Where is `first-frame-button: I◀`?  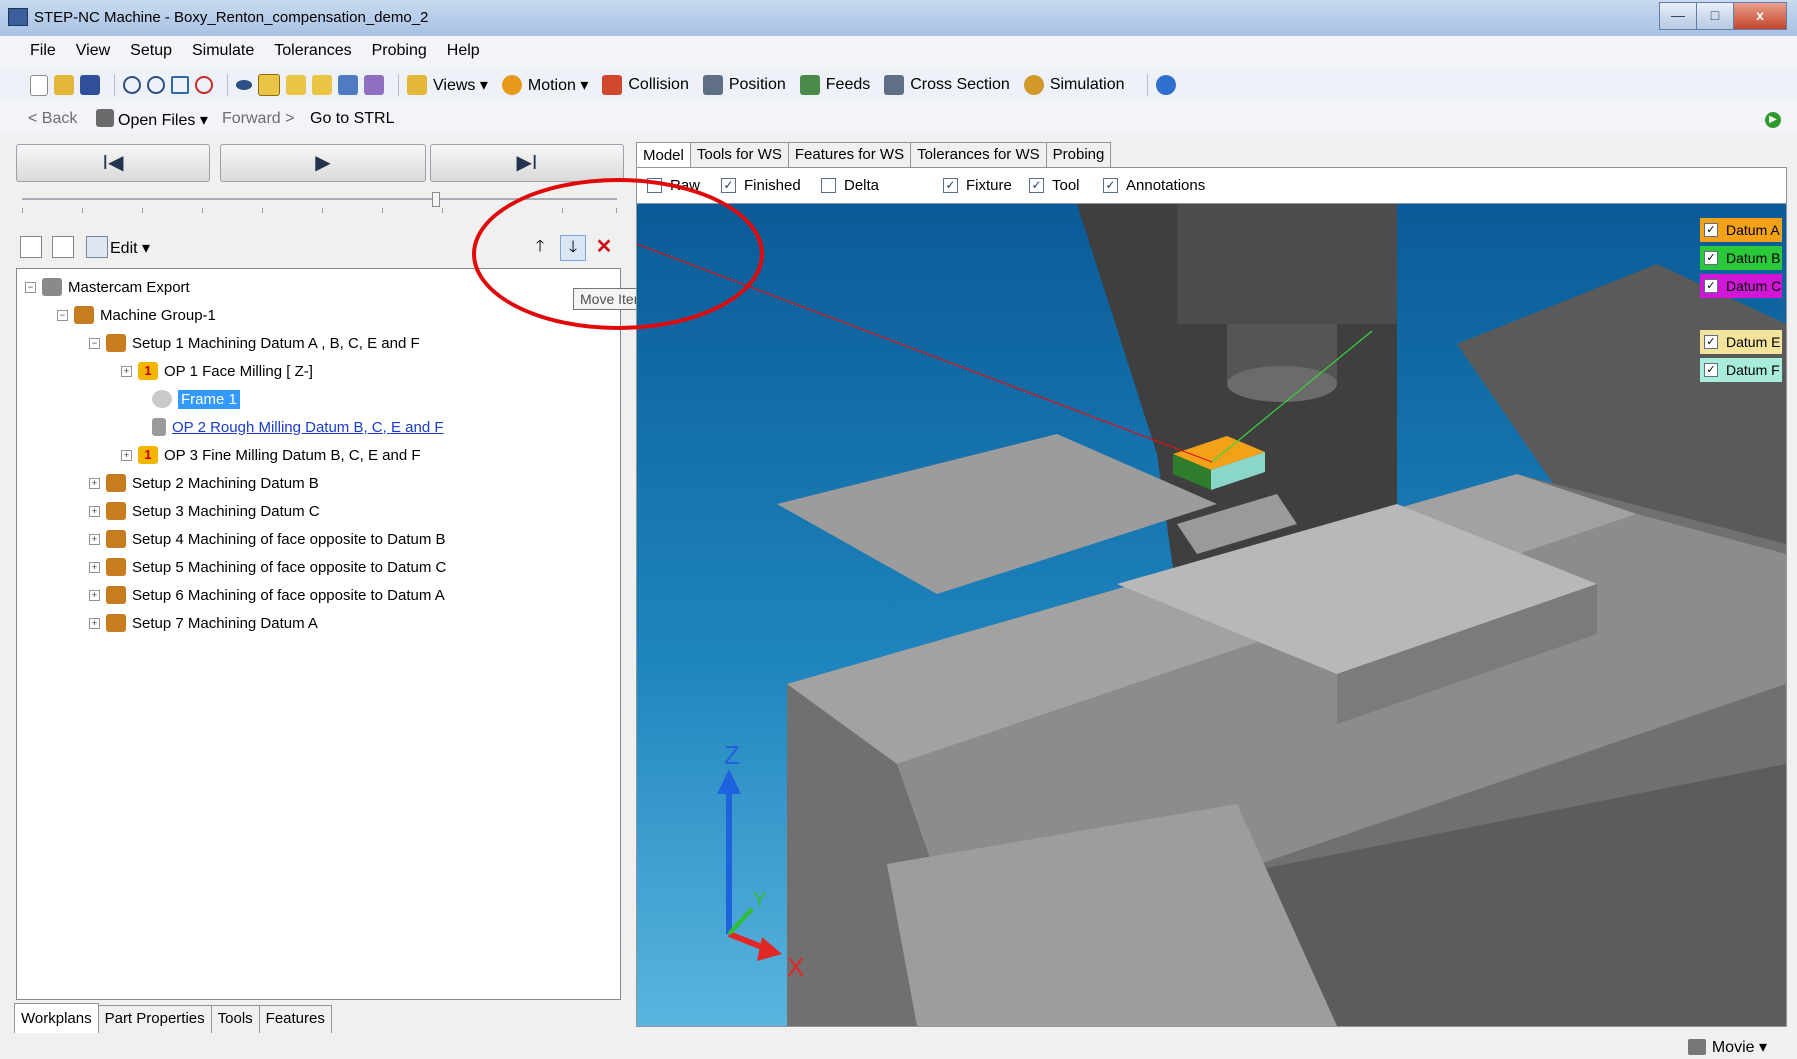 first-frame-button: I◀ is located at coordinates (113, 163).